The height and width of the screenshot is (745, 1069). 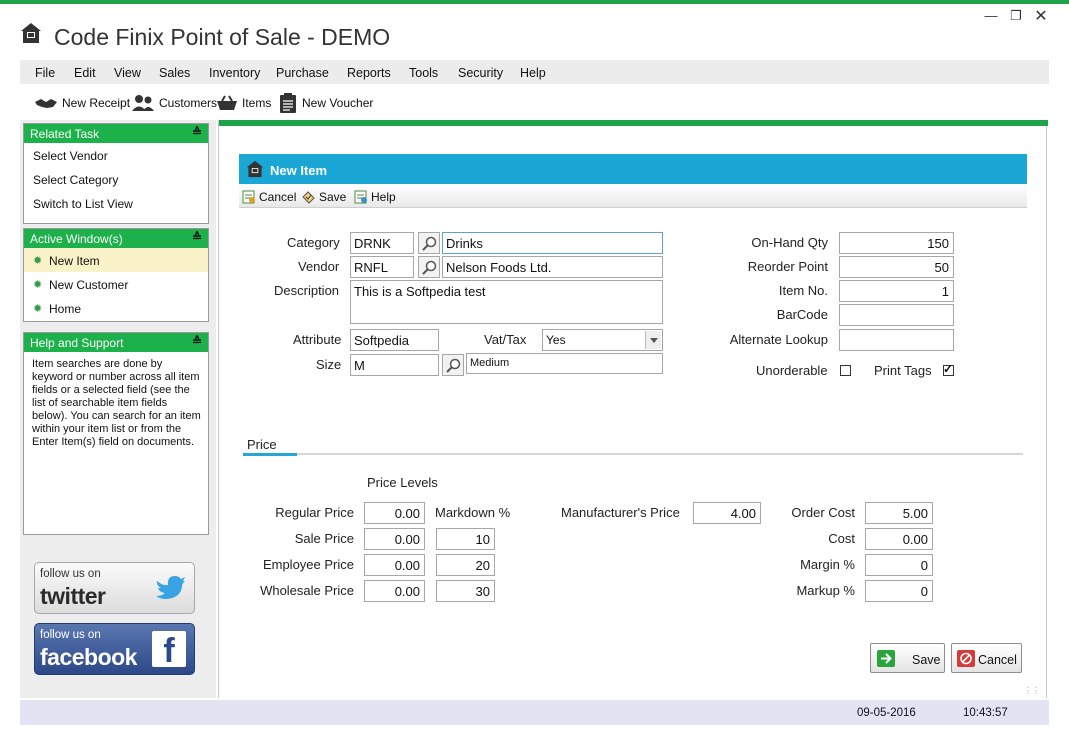 I want to click on form-save-button: Save, so click(x=323, y=197).